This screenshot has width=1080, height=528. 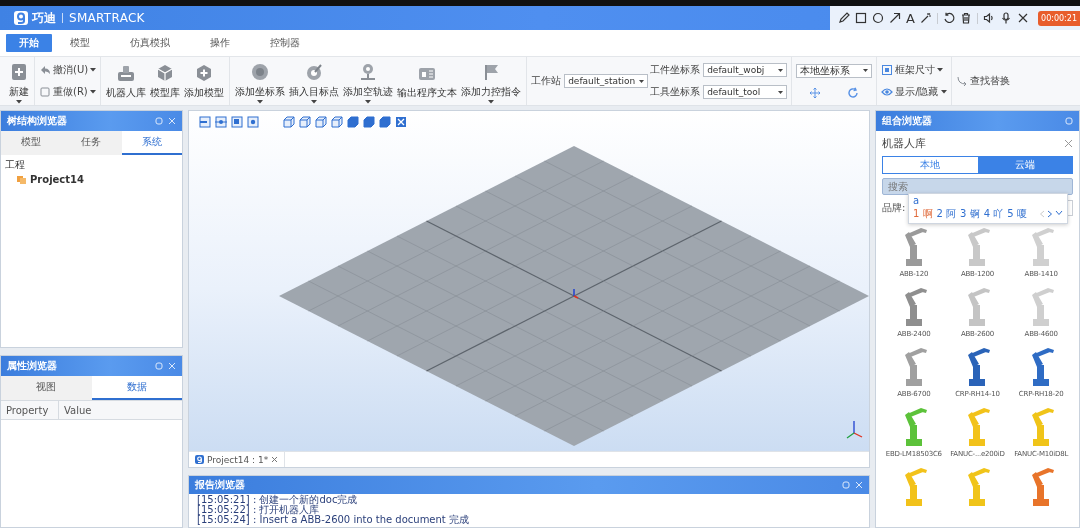 I want to click on field-label: 工件坐标系, so click(x=675, y=70).